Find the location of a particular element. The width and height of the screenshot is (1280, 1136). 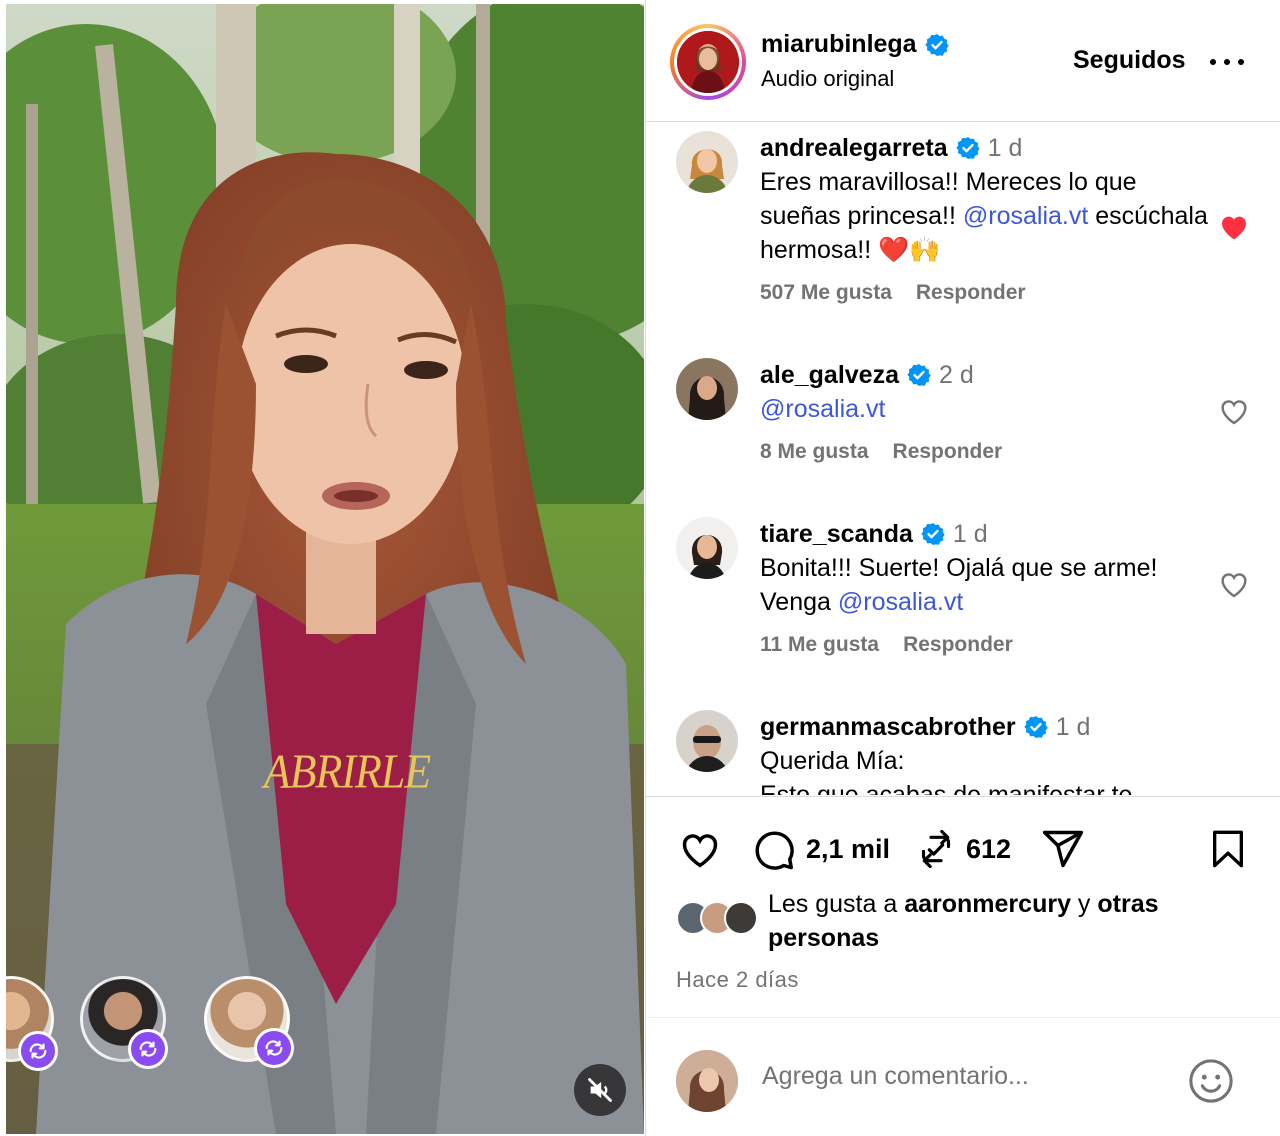

video-overlay-text: ABRIRLE is located at coordinates (347, 771).